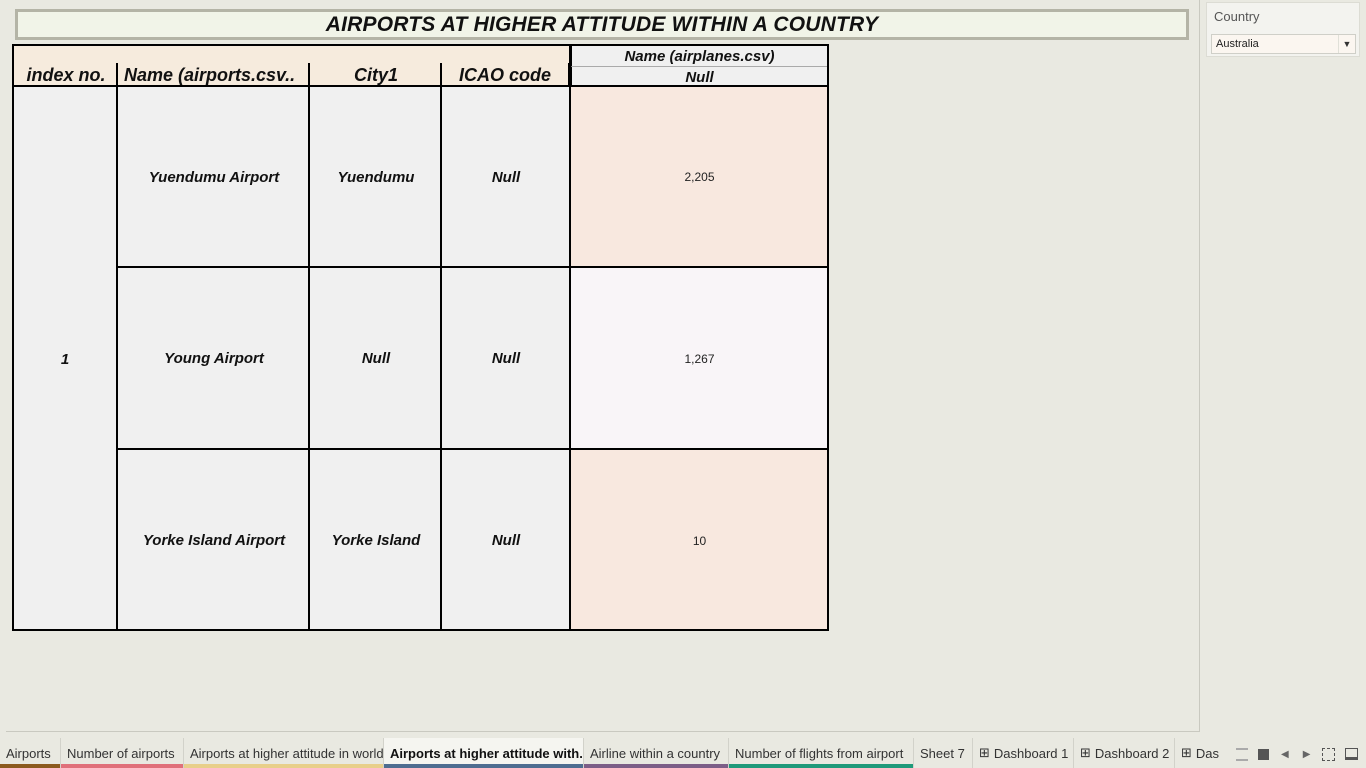 This screenshot has width=1366, height=768. I want to click on chevron-down-icon: ▼, so click(1346, 44).